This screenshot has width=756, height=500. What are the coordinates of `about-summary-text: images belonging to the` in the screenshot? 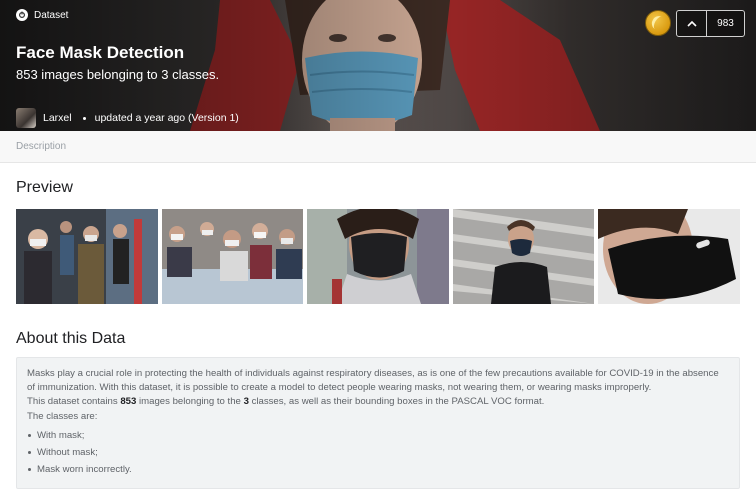 It's located at (190, 402).